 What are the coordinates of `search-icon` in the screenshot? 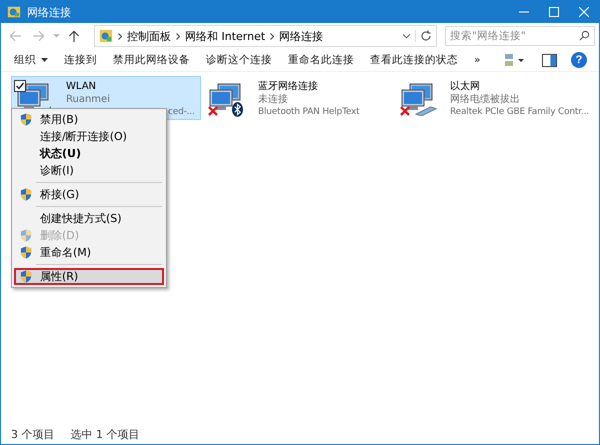 It's located at (584, 35).